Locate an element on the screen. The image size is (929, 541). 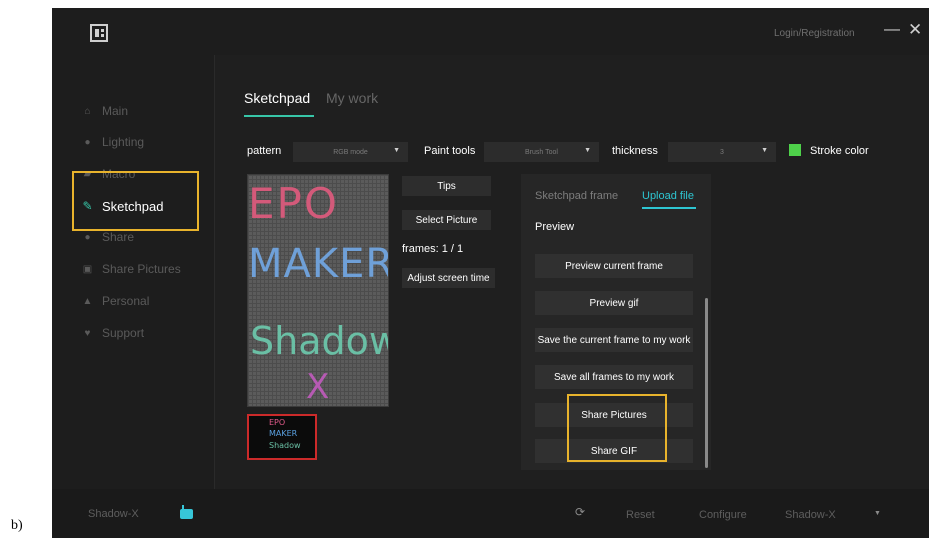
sidebar-item-main: ⌂ Main is located at coordinates (105, 111).